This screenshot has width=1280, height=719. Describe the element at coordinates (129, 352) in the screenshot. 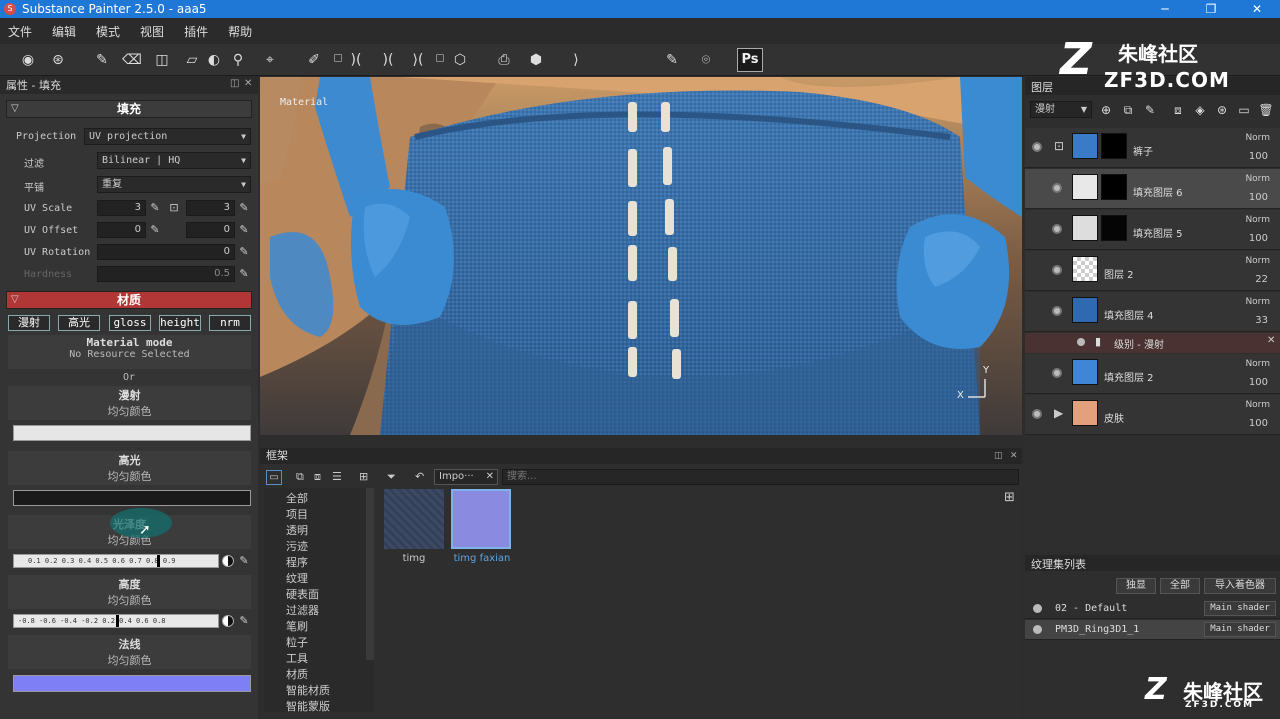

I see `material-mode-block: Material mode No Resource Selected` at that location.